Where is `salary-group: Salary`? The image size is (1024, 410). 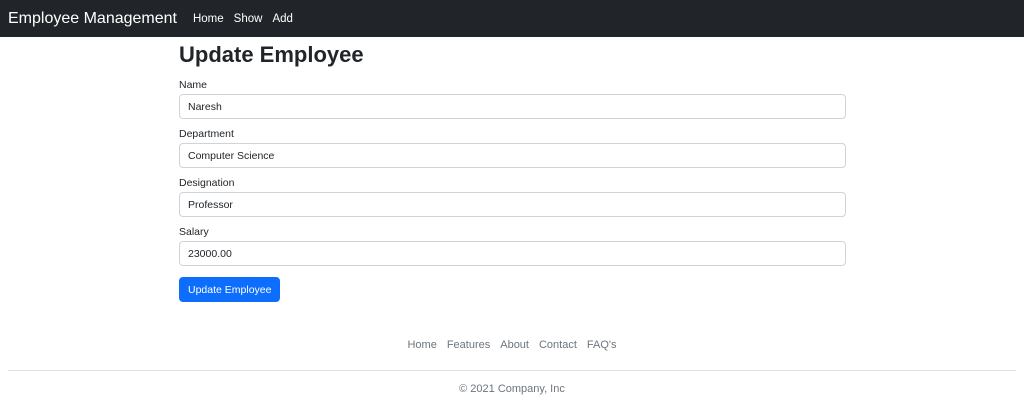 salary-group: Salary is located at coordinates (512, 246).